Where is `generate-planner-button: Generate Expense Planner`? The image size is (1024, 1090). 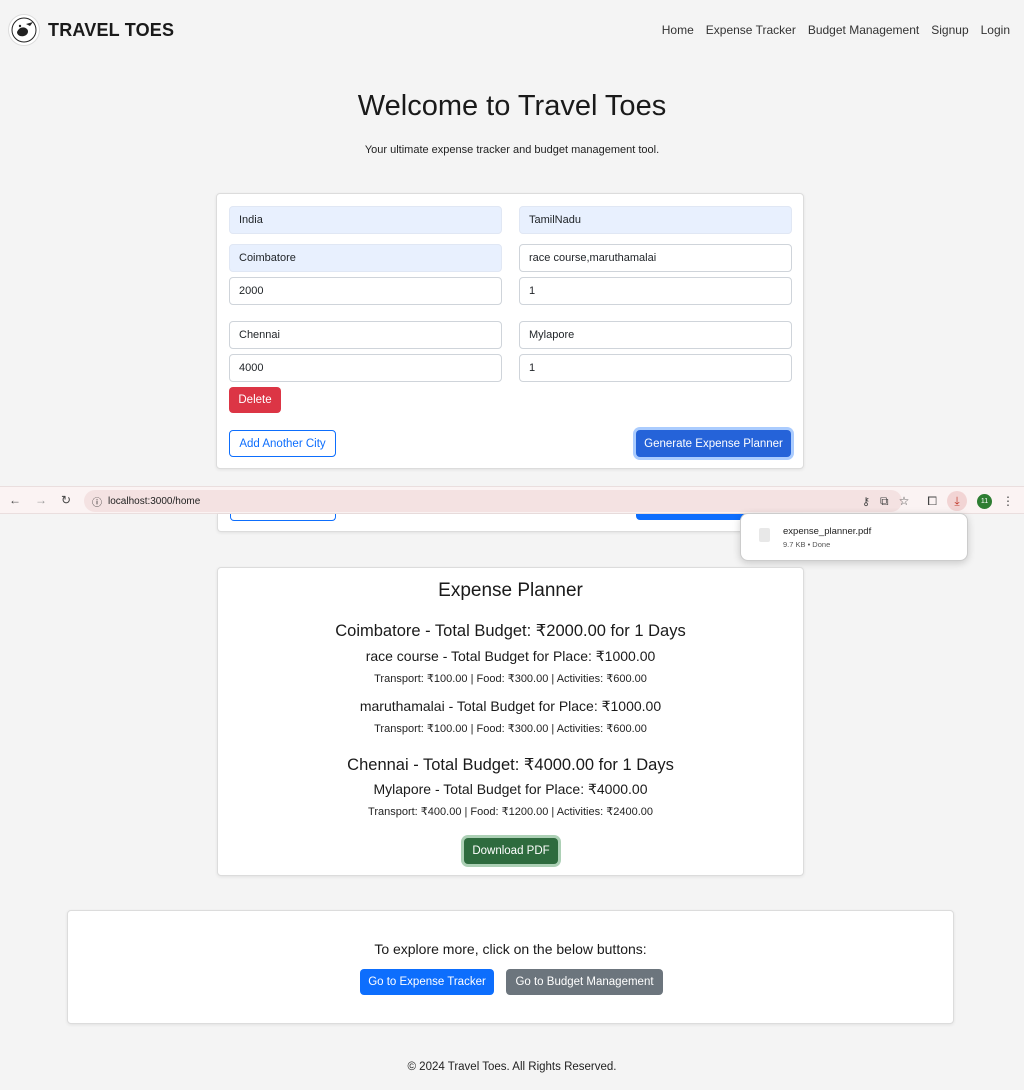
generate-planner-button: Generate Expense Planner is located at coordinates (713, 443).